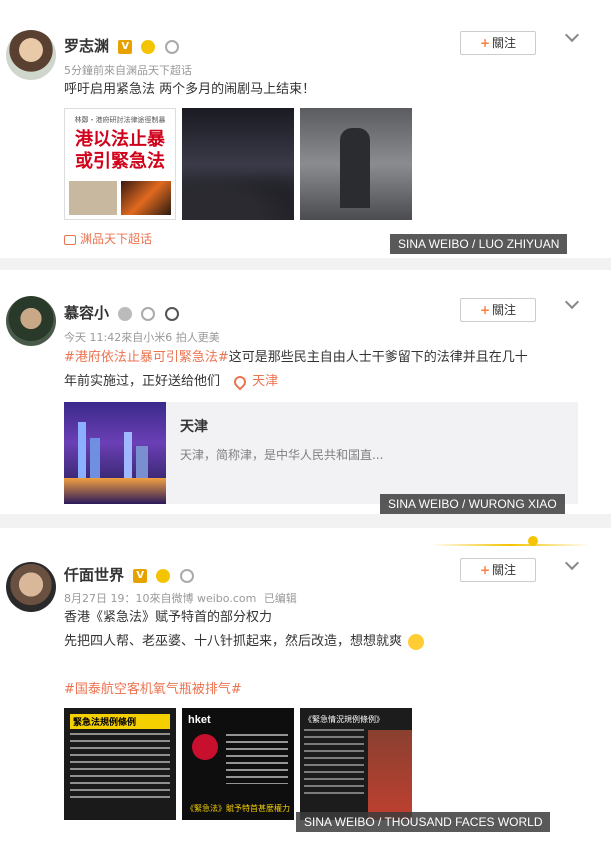 The height and width of the screenshot is (853, 611). Describe the element at coordinates (533, 541) in the screenshot. I see `crown-decoration-icon` at that location.